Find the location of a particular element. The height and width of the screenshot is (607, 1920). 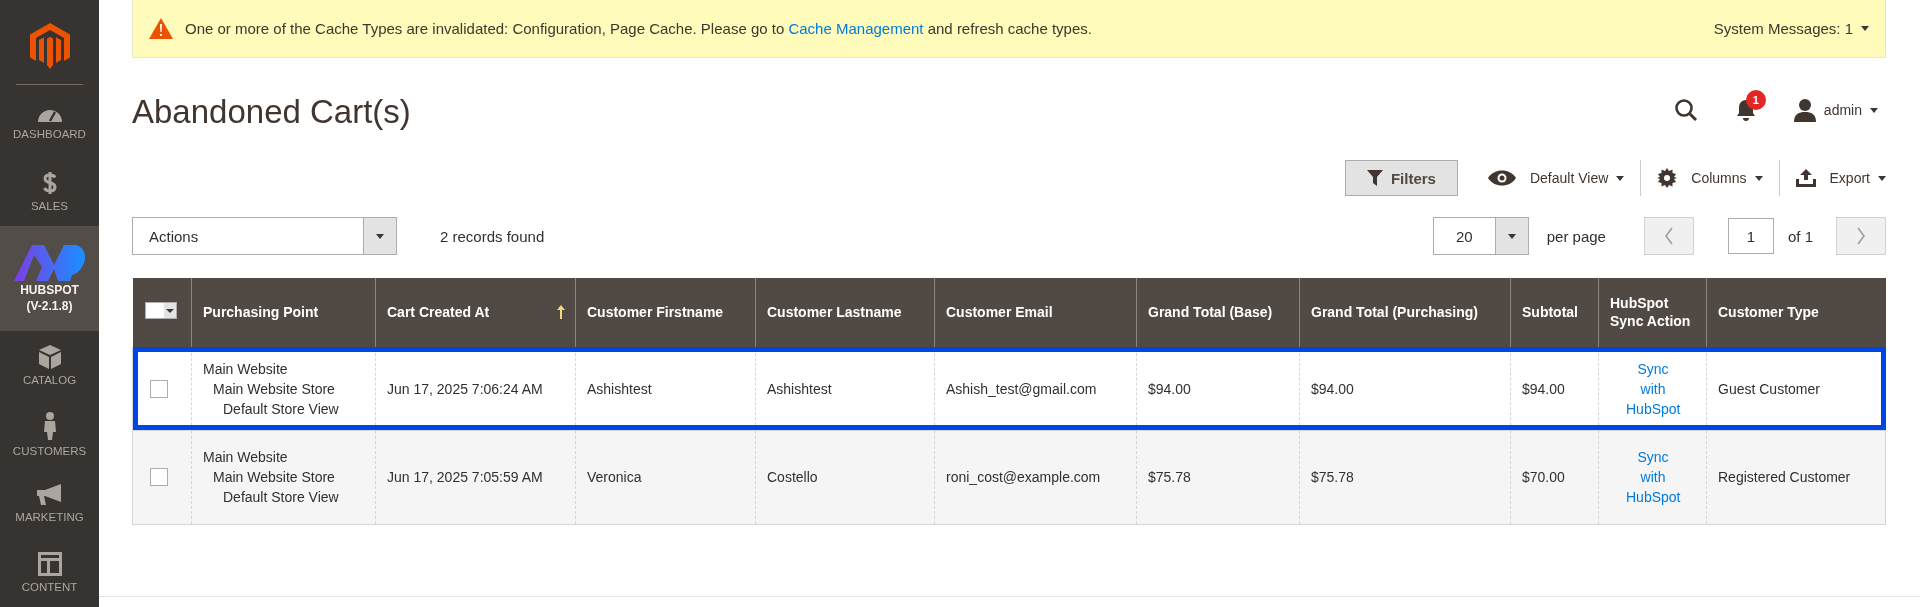

funnel-icon is located at coordinates (1374, 178).